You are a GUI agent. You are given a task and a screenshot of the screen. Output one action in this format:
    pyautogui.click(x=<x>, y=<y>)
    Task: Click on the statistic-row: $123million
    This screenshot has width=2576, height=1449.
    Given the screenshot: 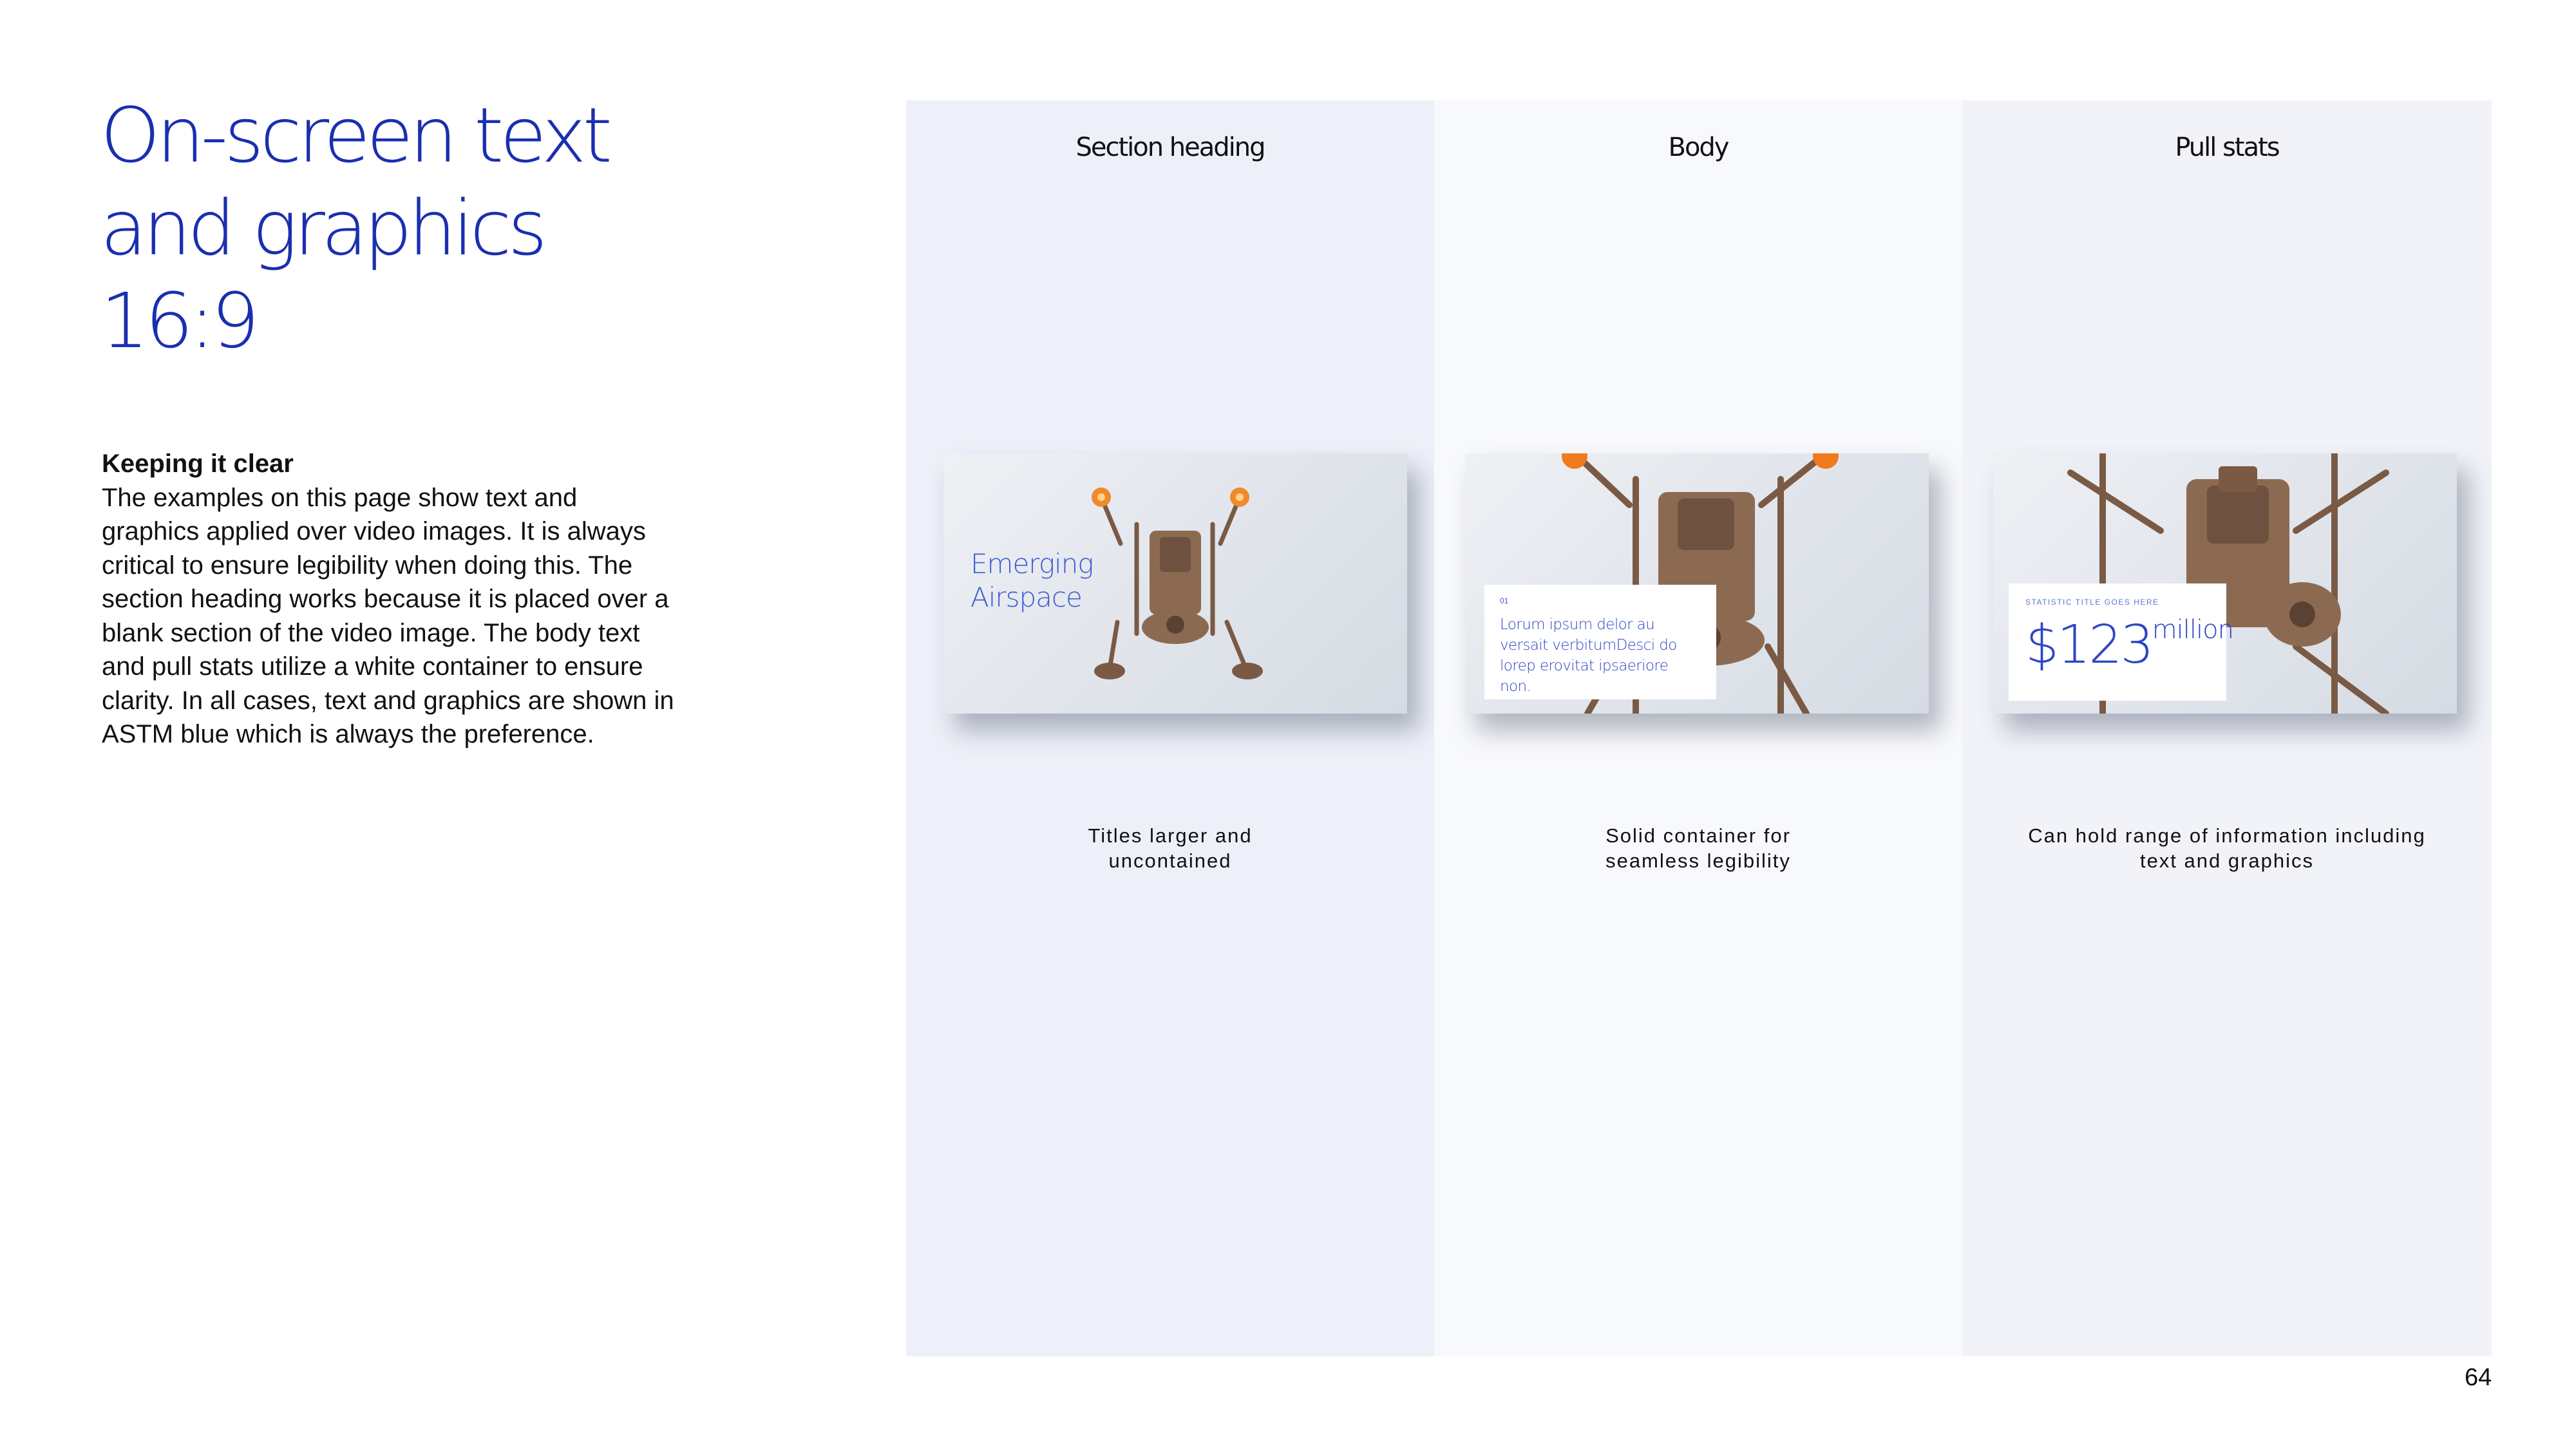 What is the action you would take?
    pyautogui.click(x=2130, y=645)
    